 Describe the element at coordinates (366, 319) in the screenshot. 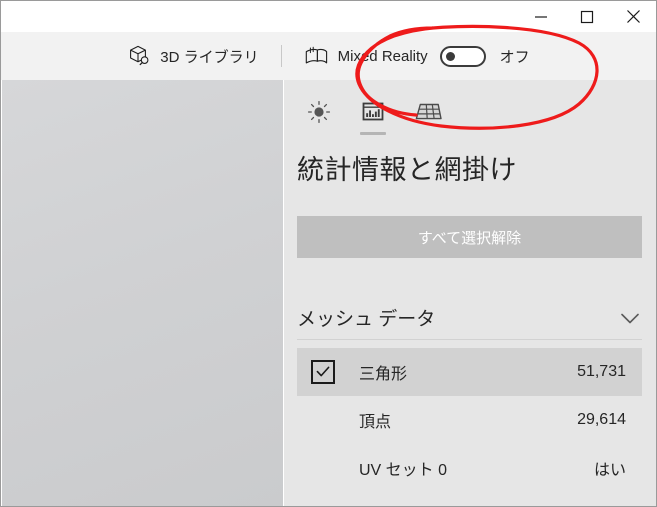

I see `mesh-data-label: メッシュ データ` at that location.